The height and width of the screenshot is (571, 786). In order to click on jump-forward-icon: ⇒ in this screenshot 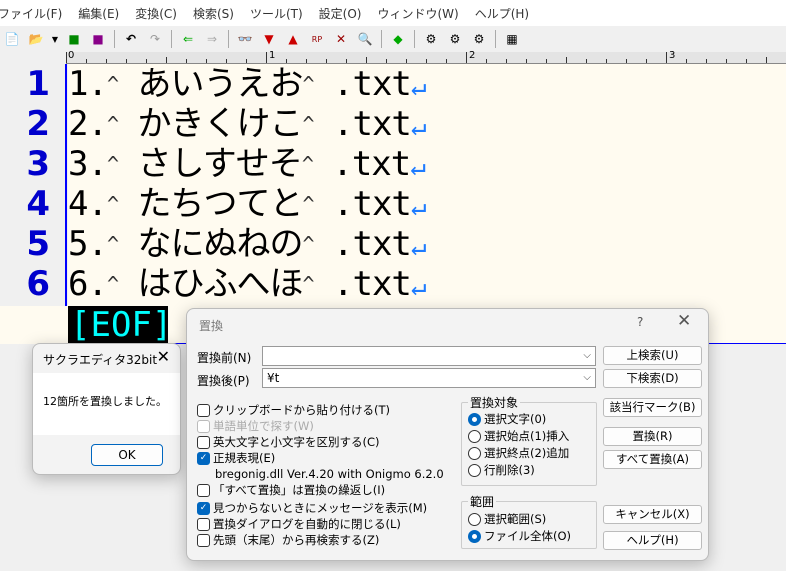, I will do `click(212, 39)`.